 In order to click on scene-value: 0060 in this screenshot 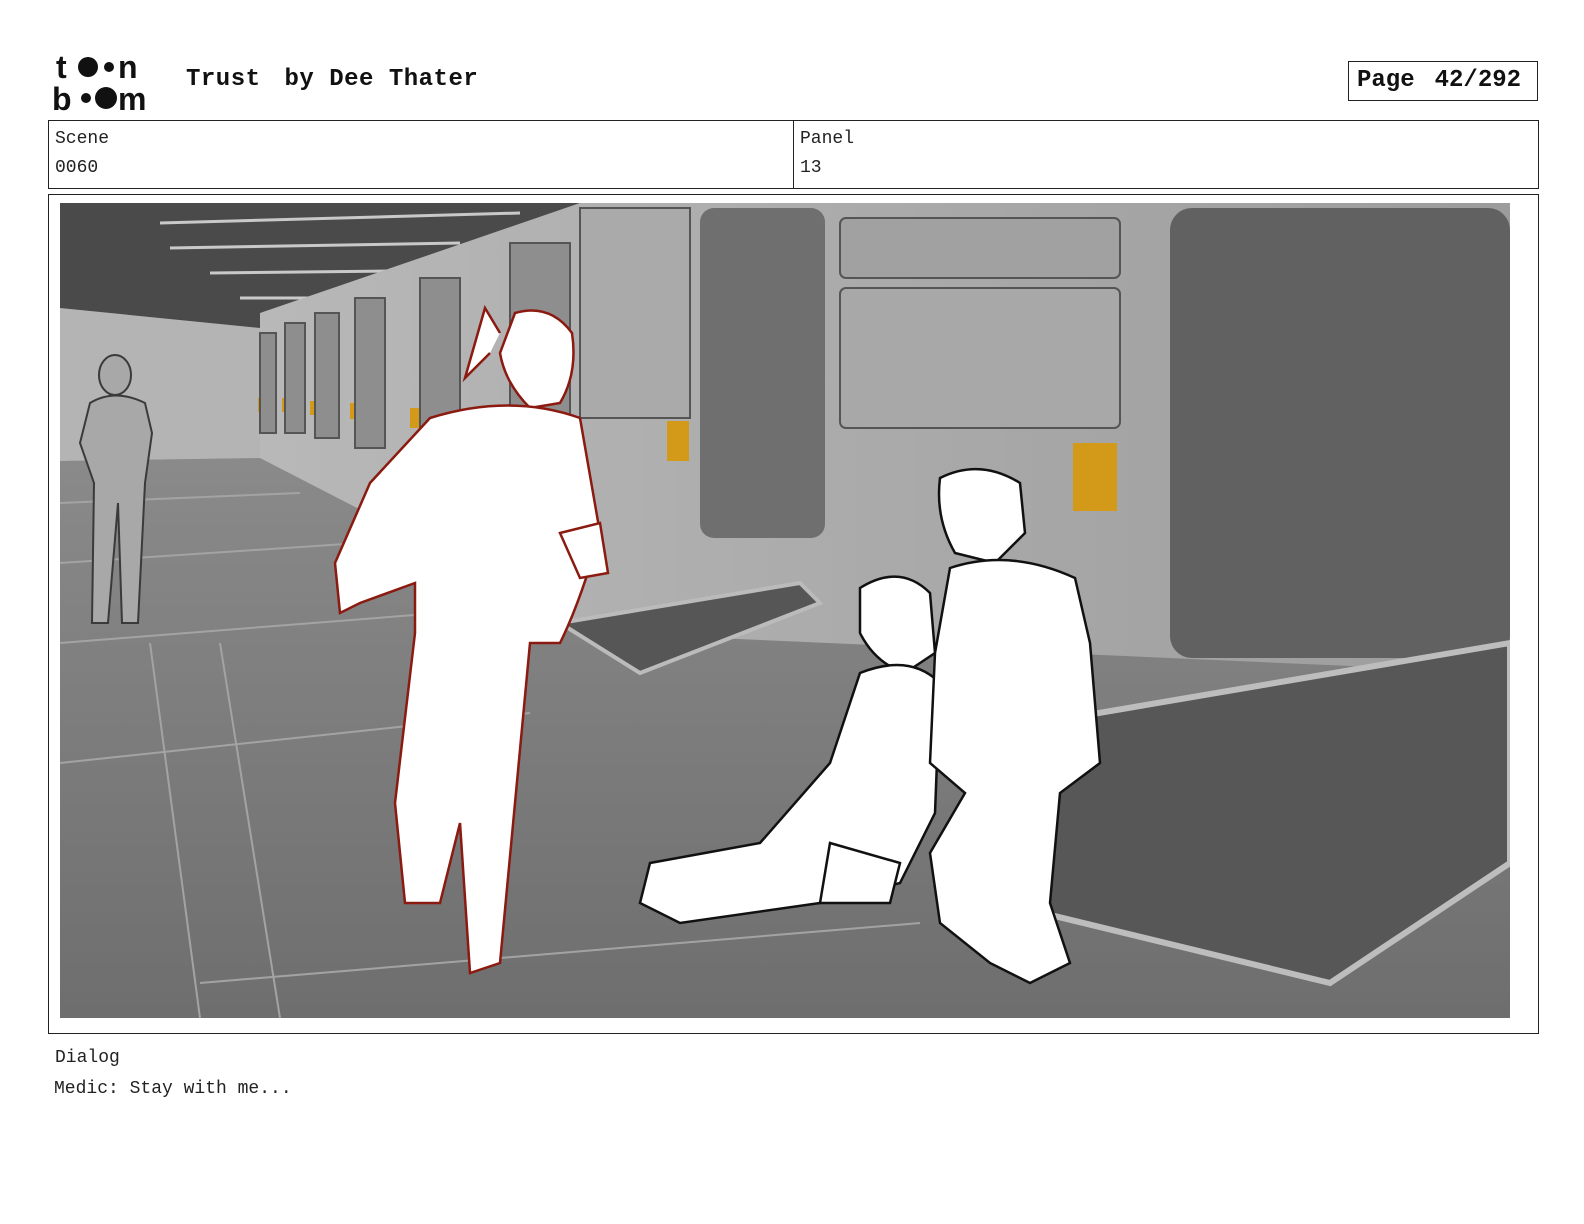, I will do `click(77, 168)`.